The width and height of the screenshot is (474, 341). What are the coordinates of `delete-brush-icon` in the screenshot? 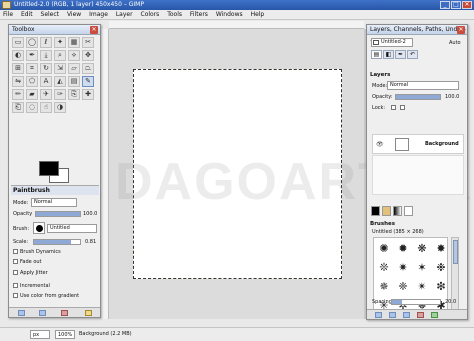 It's located at (420, 315).